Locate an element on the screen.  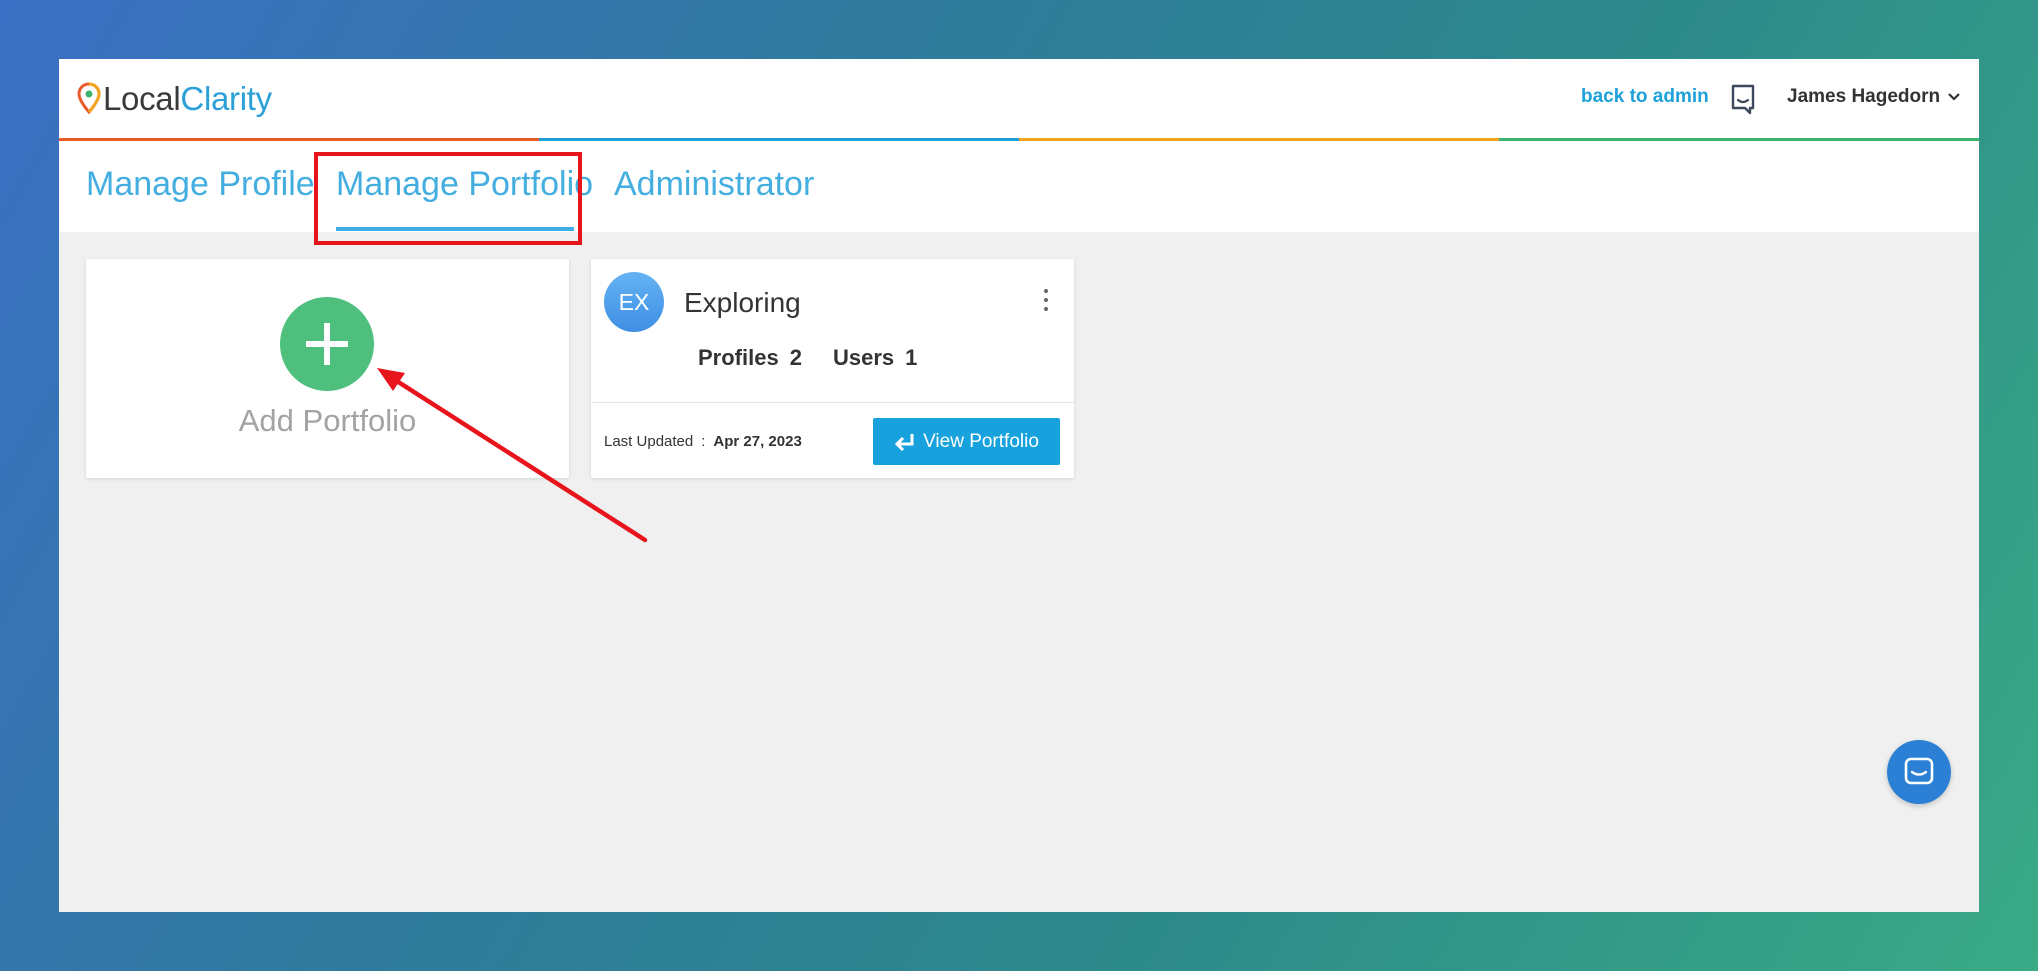
chat-widget-button is located at coordinates (1919, 772).